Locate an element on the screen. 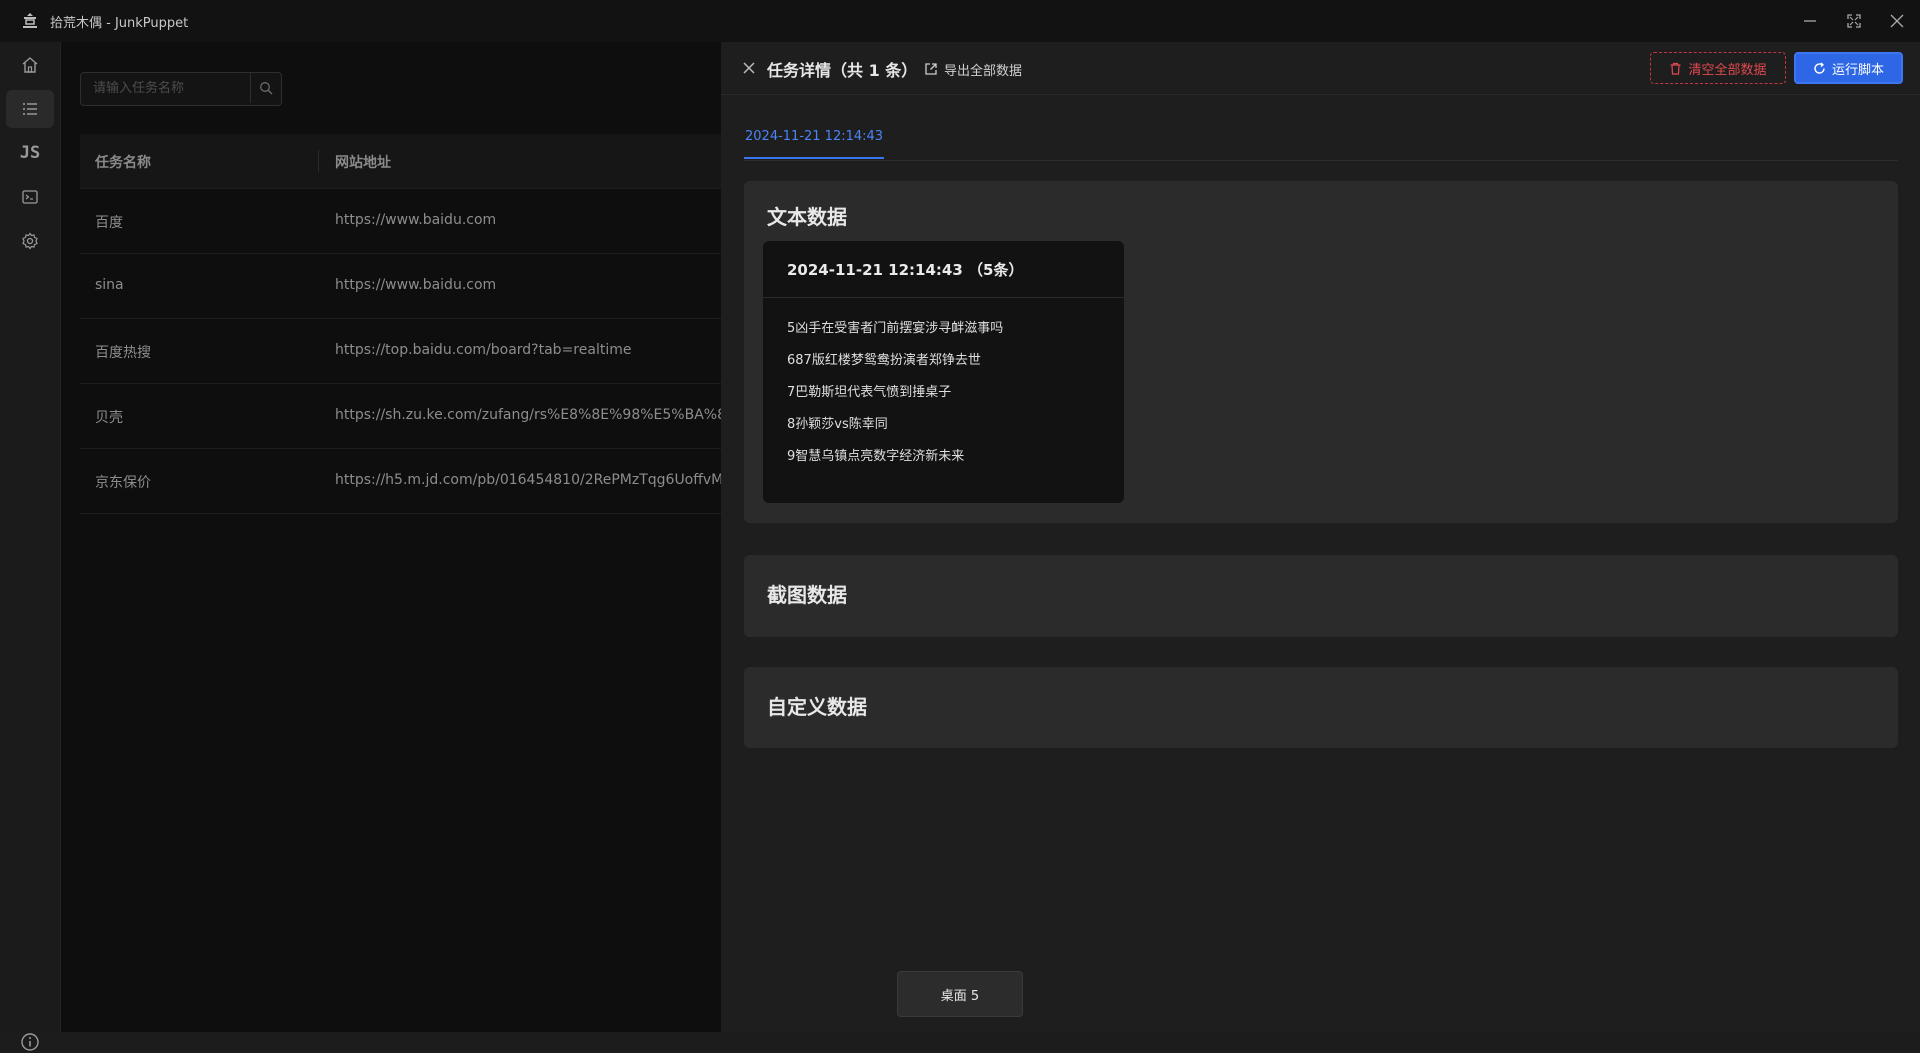 The width and height of the screenshot is (1920, 1053). app-logo-icon is located at coordinates (30, 21).